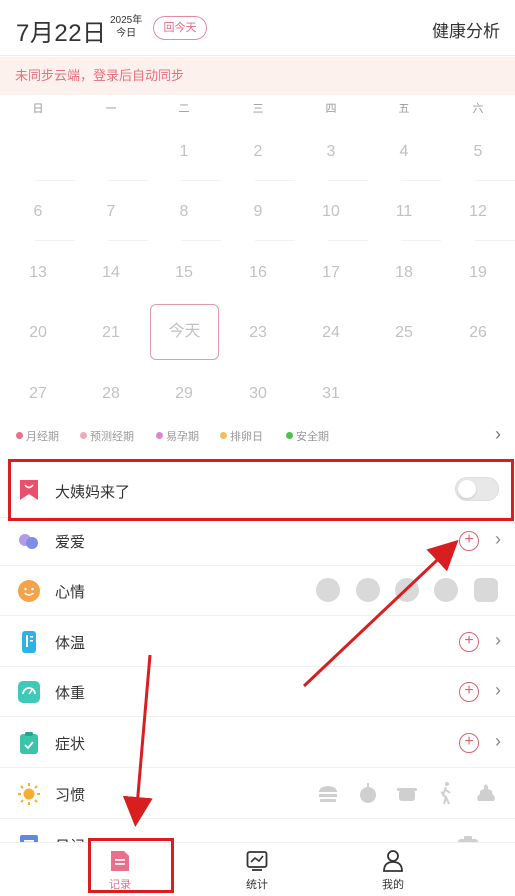 This screenshot has width=515, height=896. I want to click on calendar-day: 29, so click(184, 394).